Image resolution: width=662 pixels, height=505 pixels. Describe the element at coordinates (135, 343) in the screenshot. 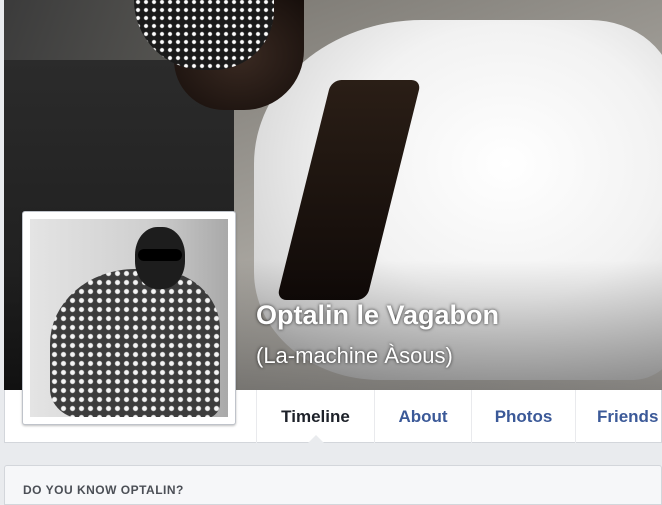

I see `avatar-body-shape` at that location.